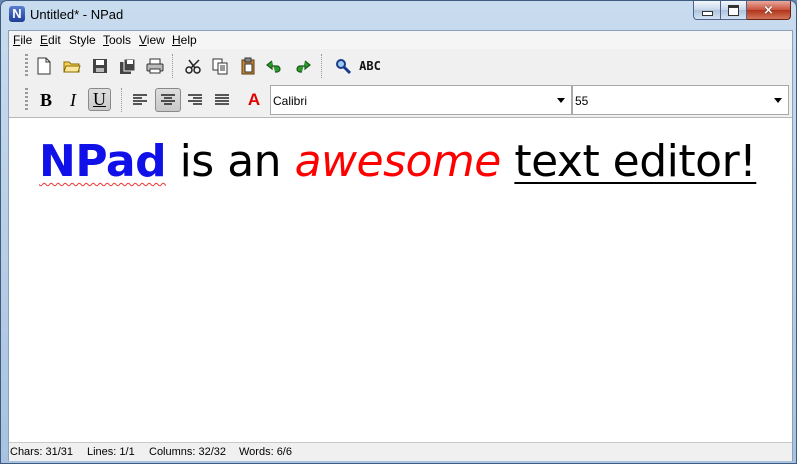  I want to click on spellcheck-icon: ABC, so click(370, 66).